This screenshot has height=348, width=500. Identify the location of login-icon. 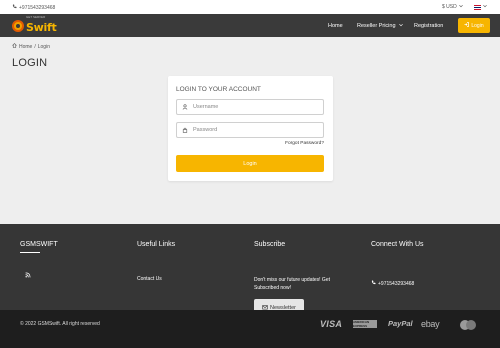
(467, 25).